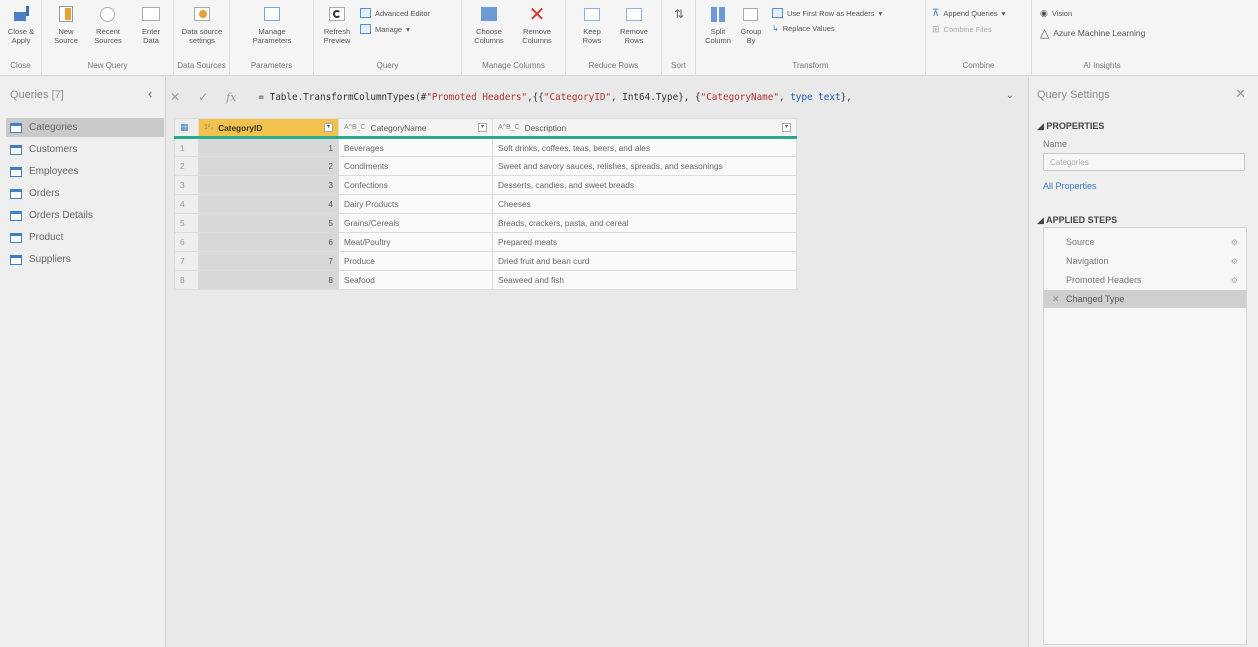 The height and width of the screenshot is (647, 1258). What do you see at coordinates (489, 25) in the screenshot?
I see `choose-columns-button: Choose Columns` at bounding box center [489, 25].